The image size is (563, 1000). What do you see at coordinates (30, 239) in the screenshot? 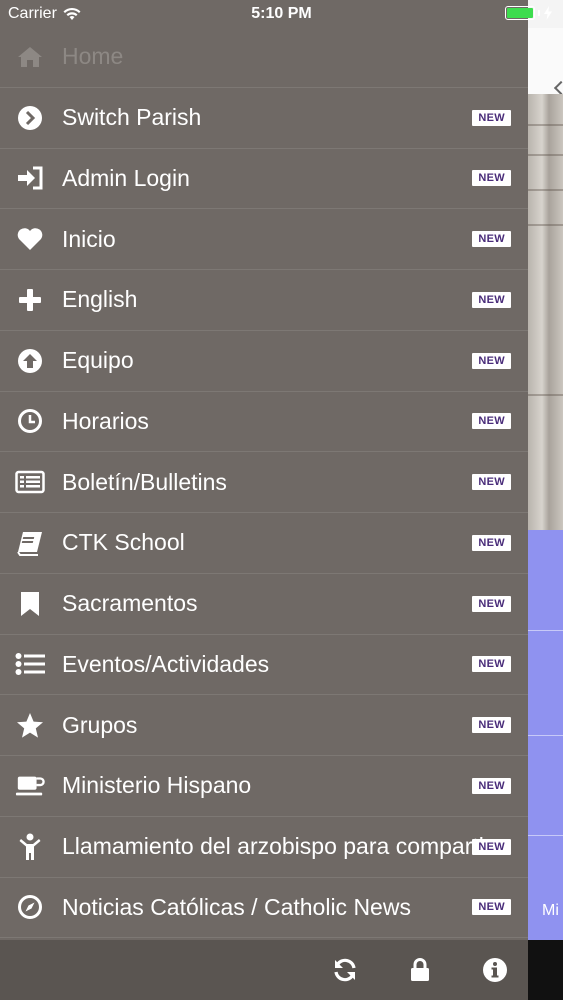
I see `heart-icon` at bounding box center [30, 239].